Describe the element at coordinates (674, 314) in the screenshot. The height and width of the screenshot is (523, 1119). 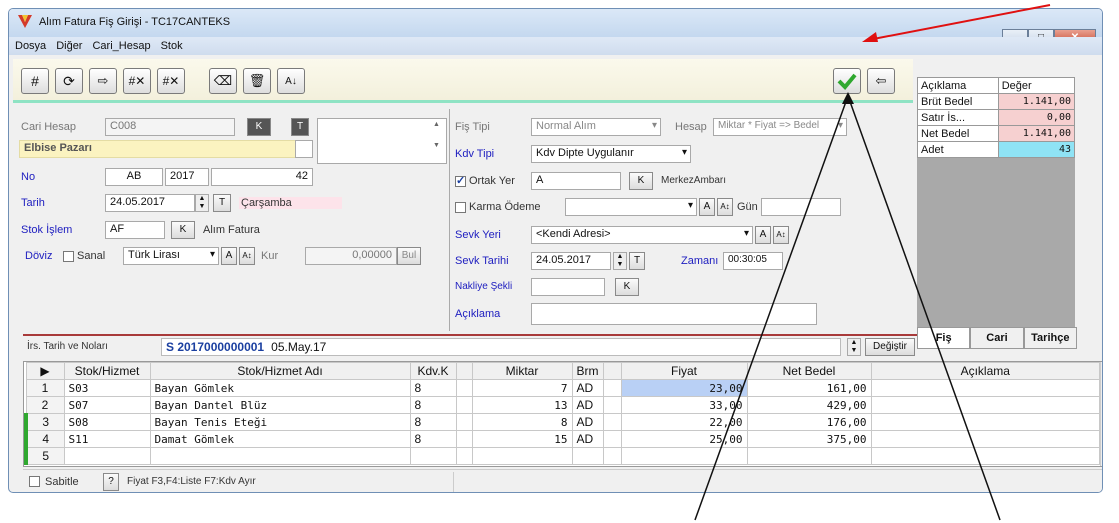
I see `aciklama-input` at that location.